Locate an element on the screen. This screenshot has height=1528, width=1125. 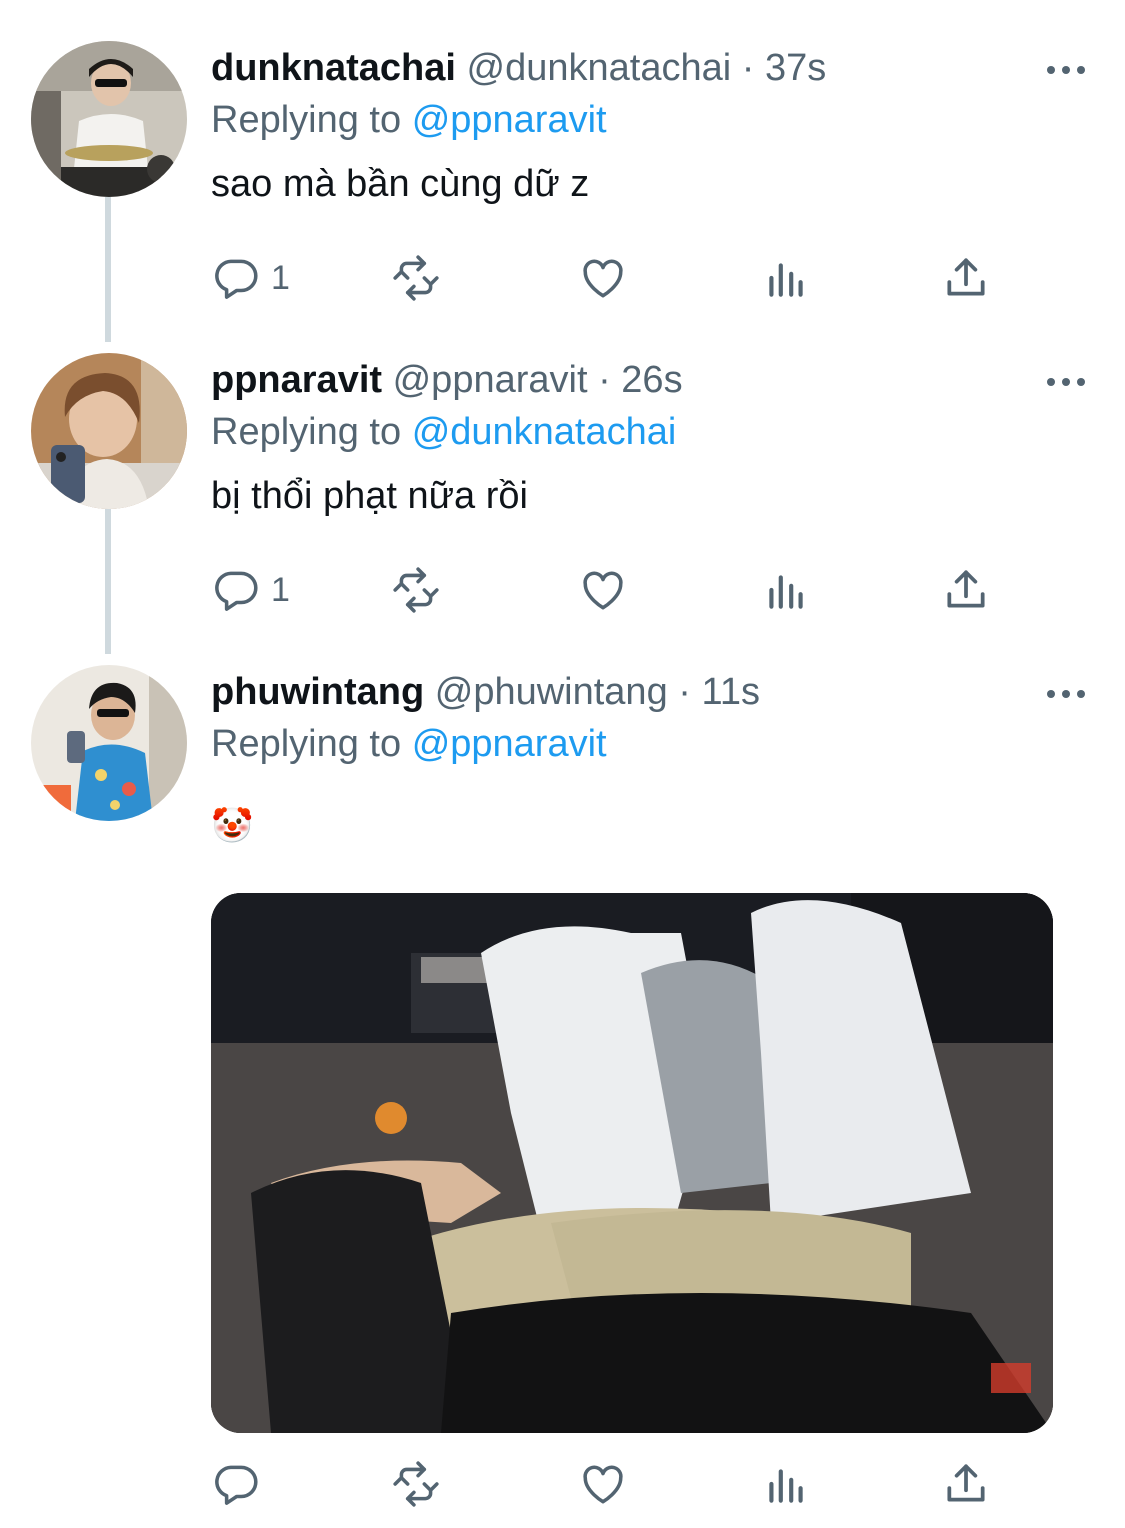
user-handle: @ppnaravit is located at coordinates (490, 380).